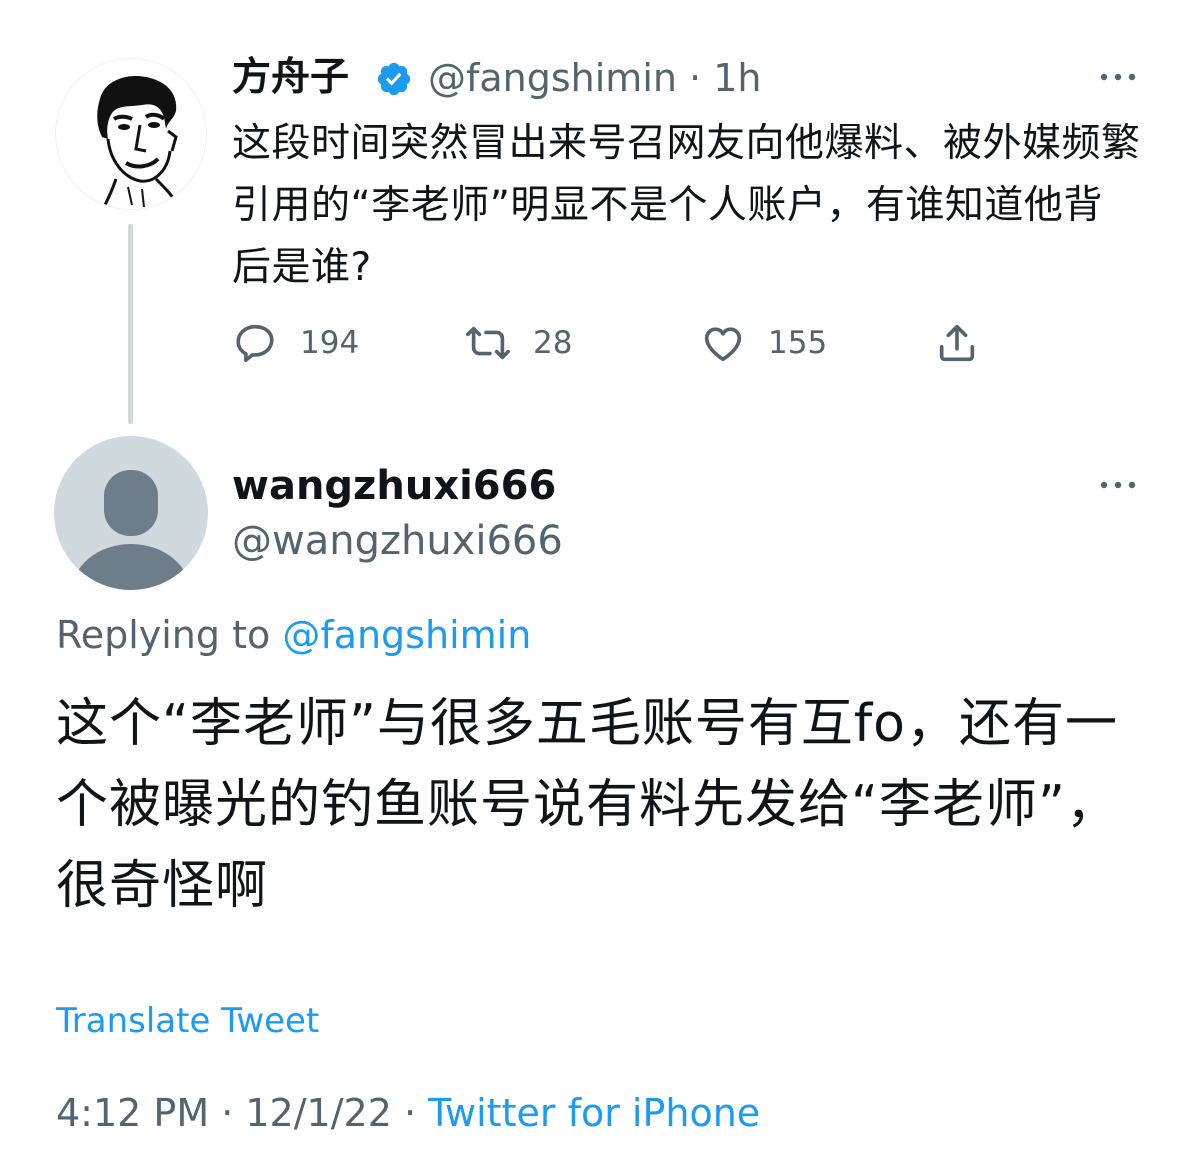  I want to click on tweet-time: 4:12 PM, so click(132, 1113).